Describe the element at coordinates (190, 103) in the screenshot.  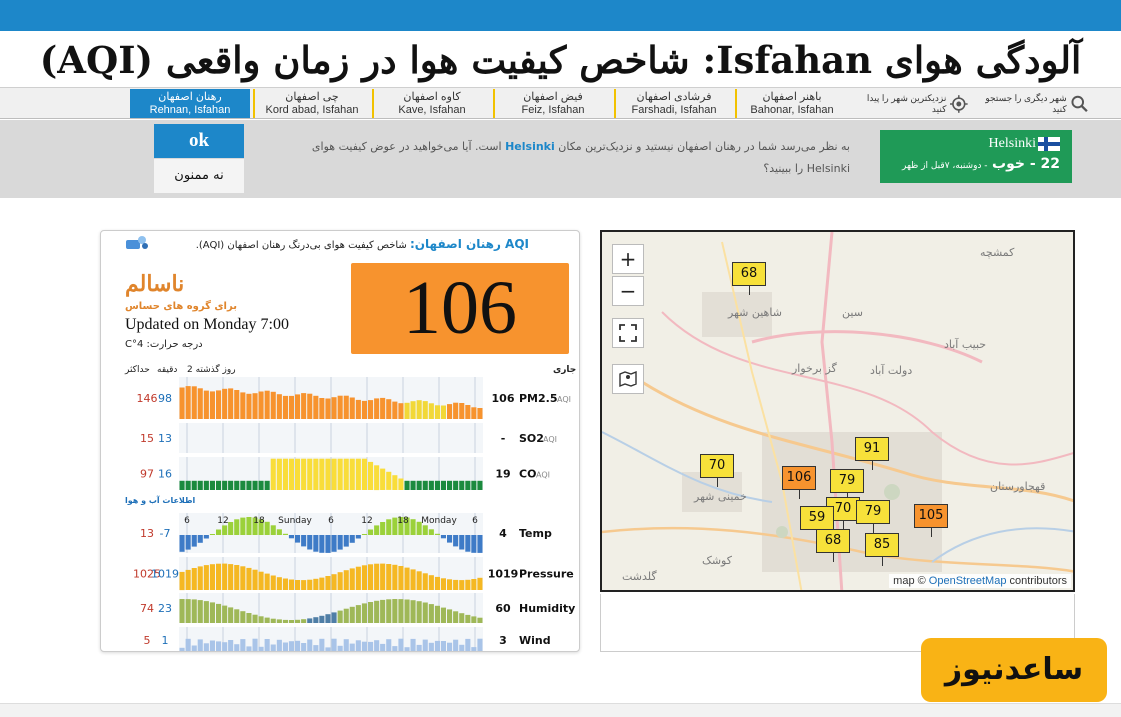
I see `nav-item-rehnan: رهنان اصفهان Rehnan, Isfahan` at that location.